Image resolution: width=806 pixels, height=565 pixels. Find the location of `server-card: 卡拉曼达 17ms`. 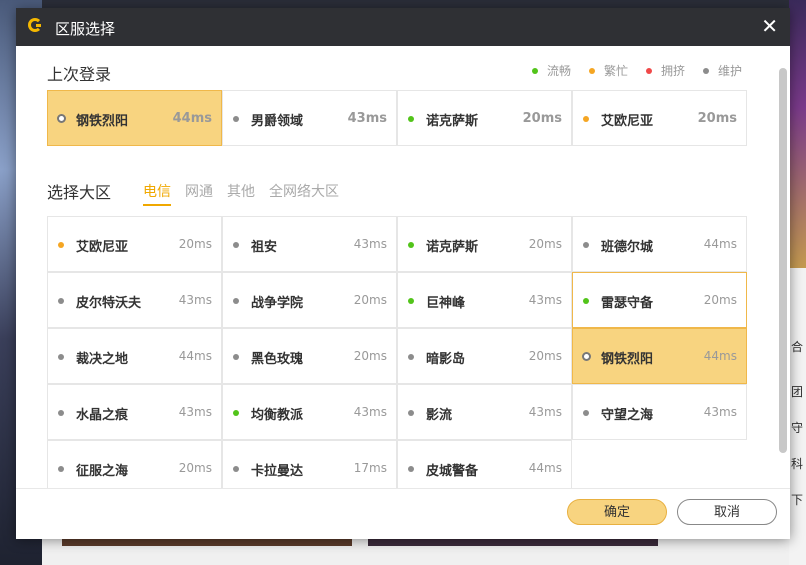

server-card: 卡拉曼达 17ms is located at coordinates (309, 464).